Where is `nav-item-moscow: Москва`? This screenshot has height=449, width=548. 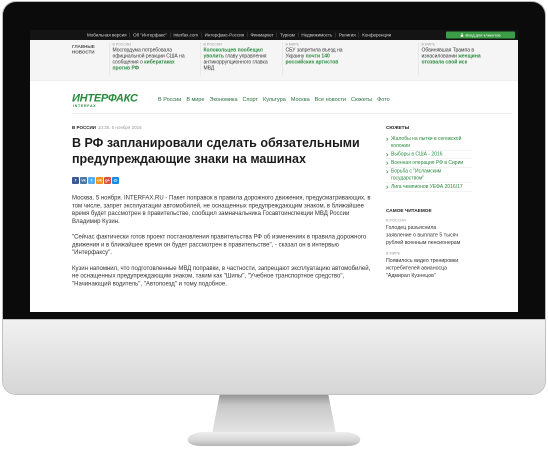
nav-item-moscow: Москва is located at coordinates (300, 100).